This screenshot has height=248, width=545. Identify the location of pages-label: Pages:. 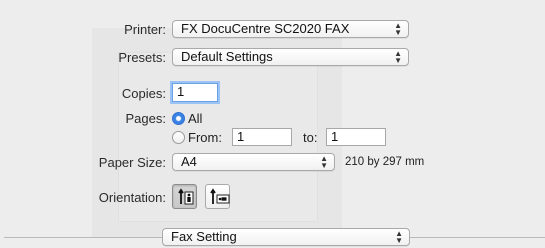
(145, 118).